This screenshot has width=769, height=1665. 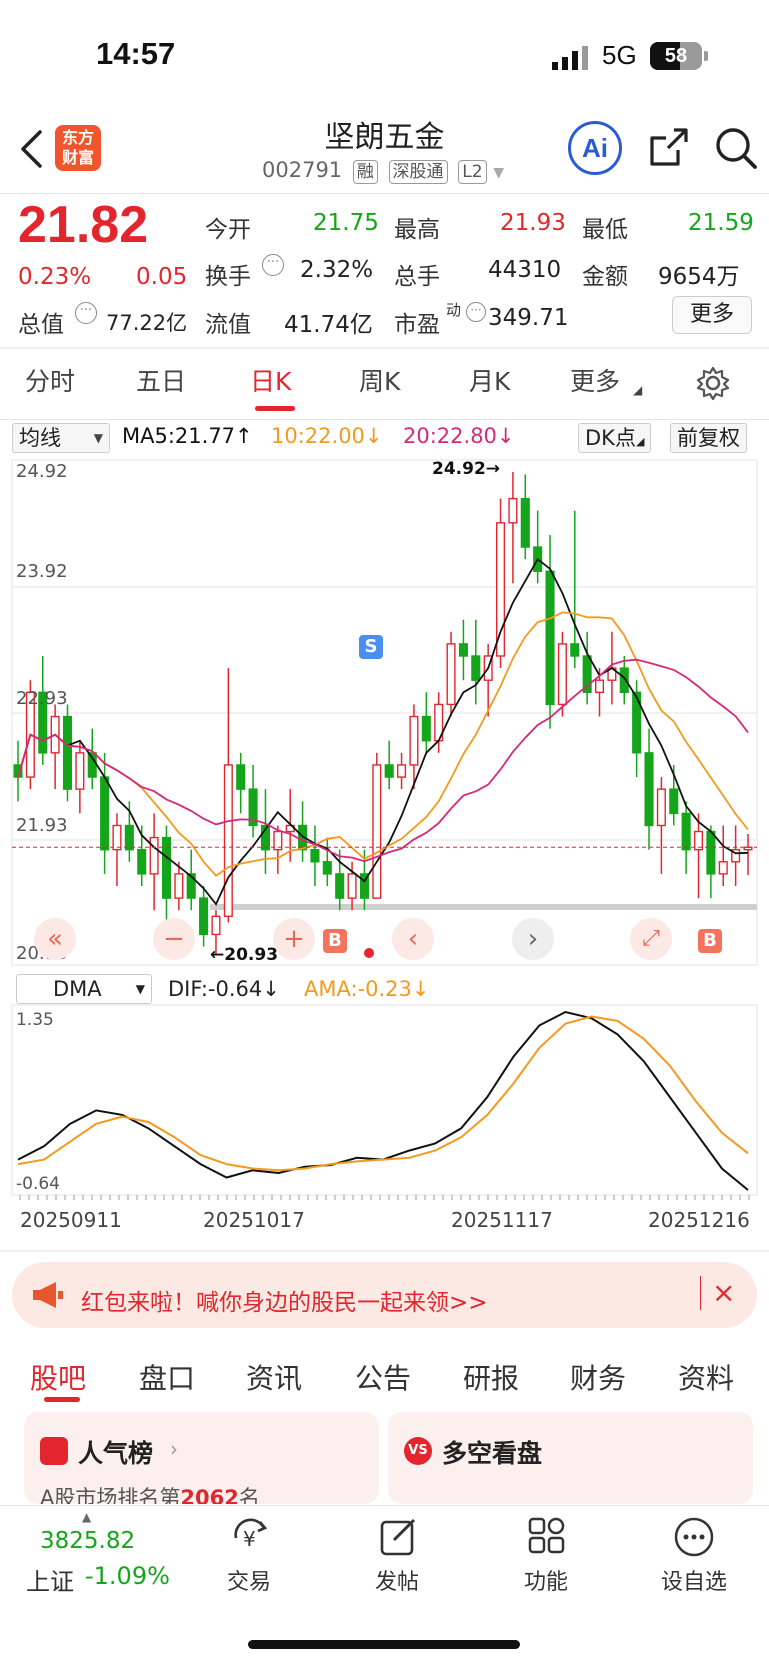 I want to click on tab-announcements: 公告, so click(x=383, y=1377).